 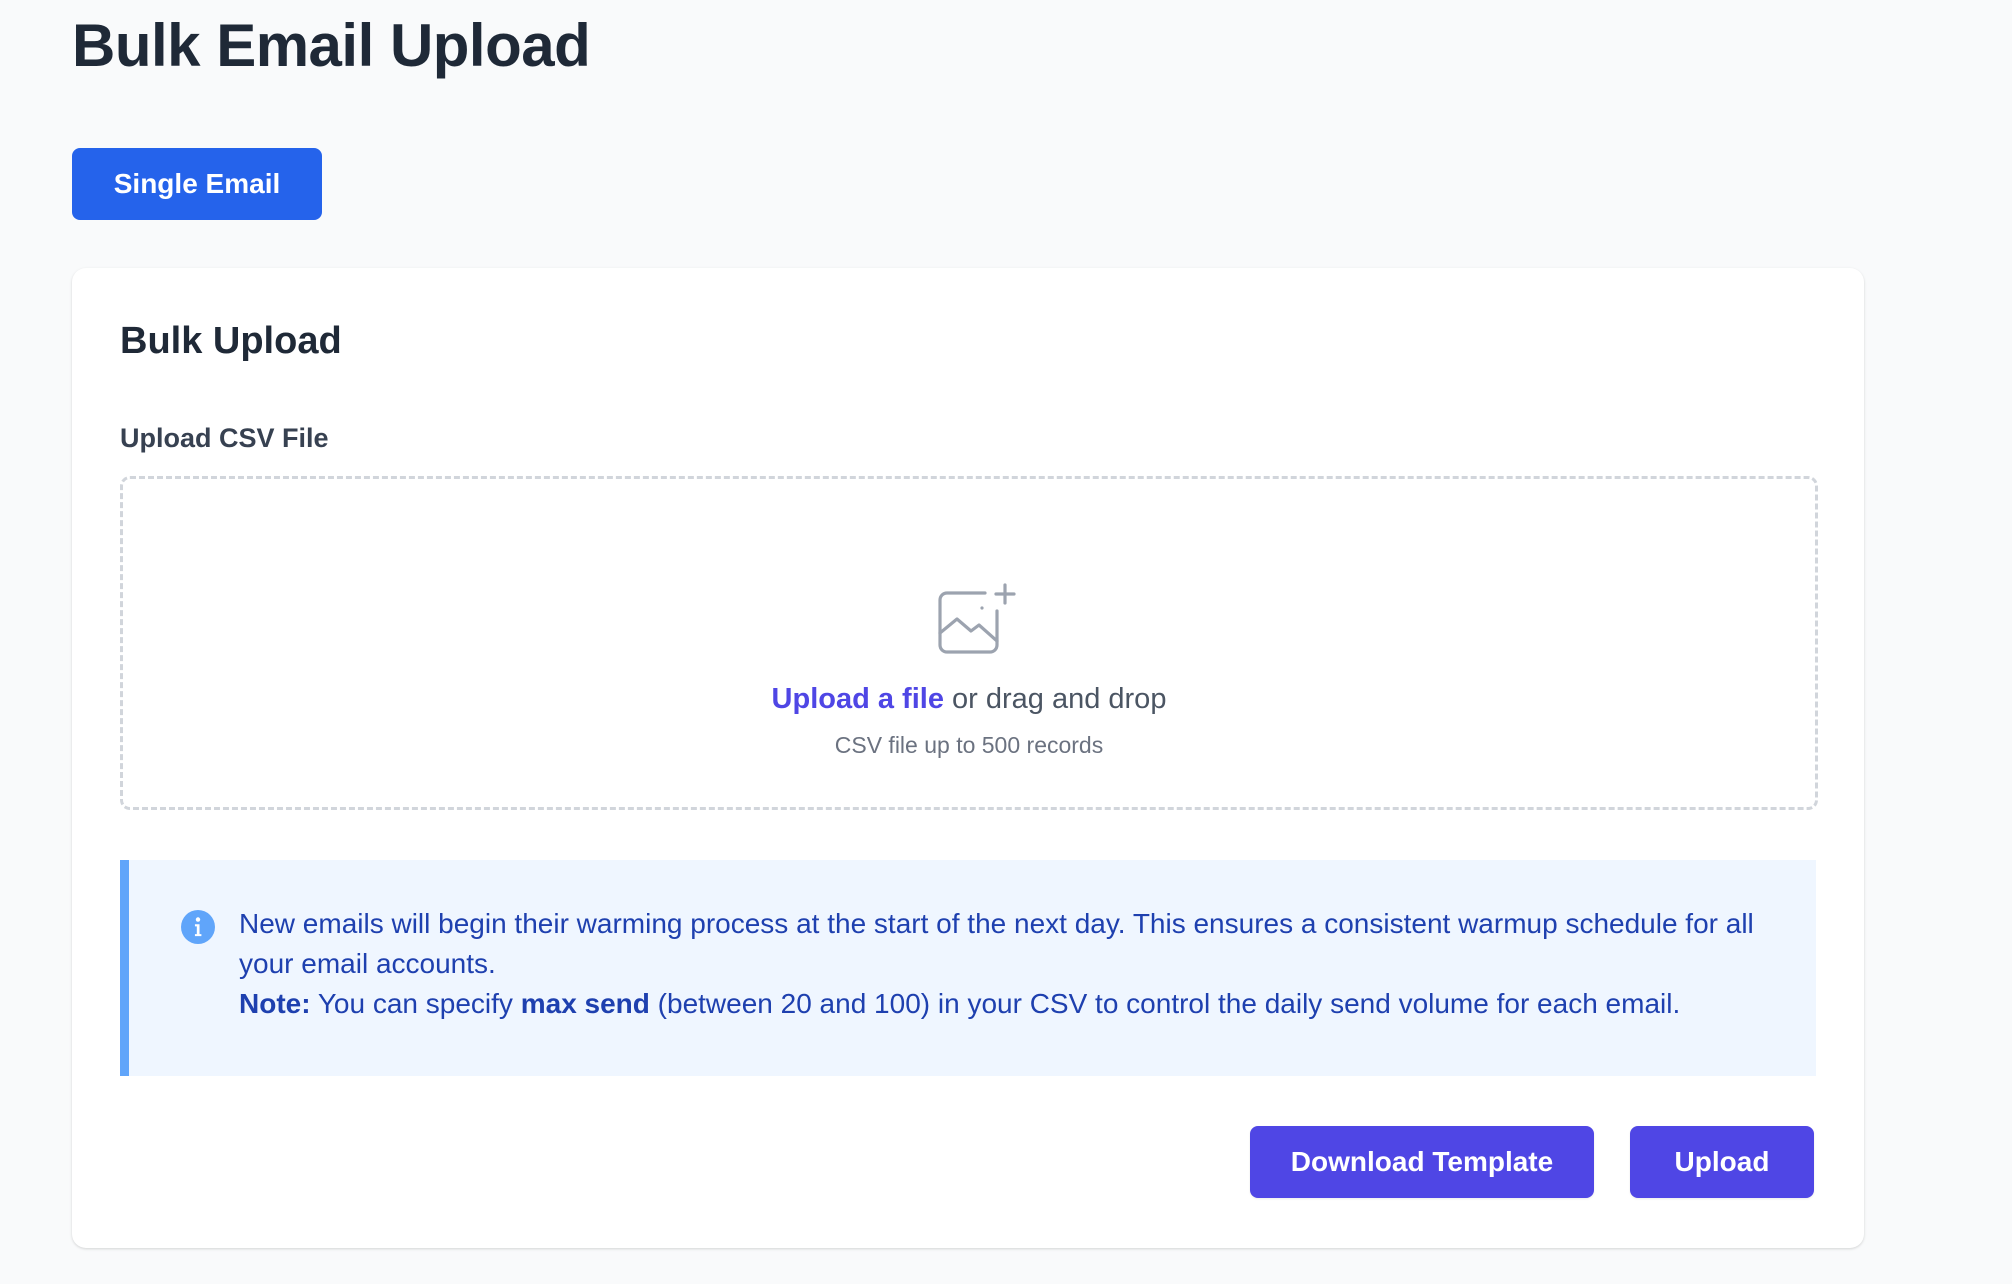 What do you see at coordinates (1422, 1162) in the screenshot?
I see `download-template-button: Download Template` at bounding box center [1422, 1162].